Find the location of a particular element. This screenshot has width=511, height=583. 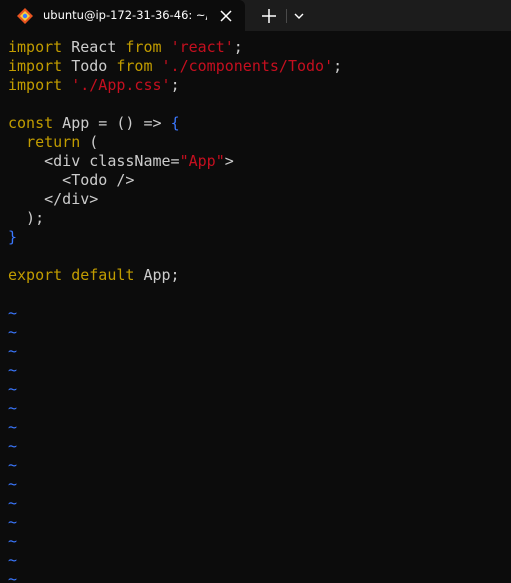

tab-title: ubuntu@ip-172-31-36-46: ~/Todo is located at coordinates (125, 15).